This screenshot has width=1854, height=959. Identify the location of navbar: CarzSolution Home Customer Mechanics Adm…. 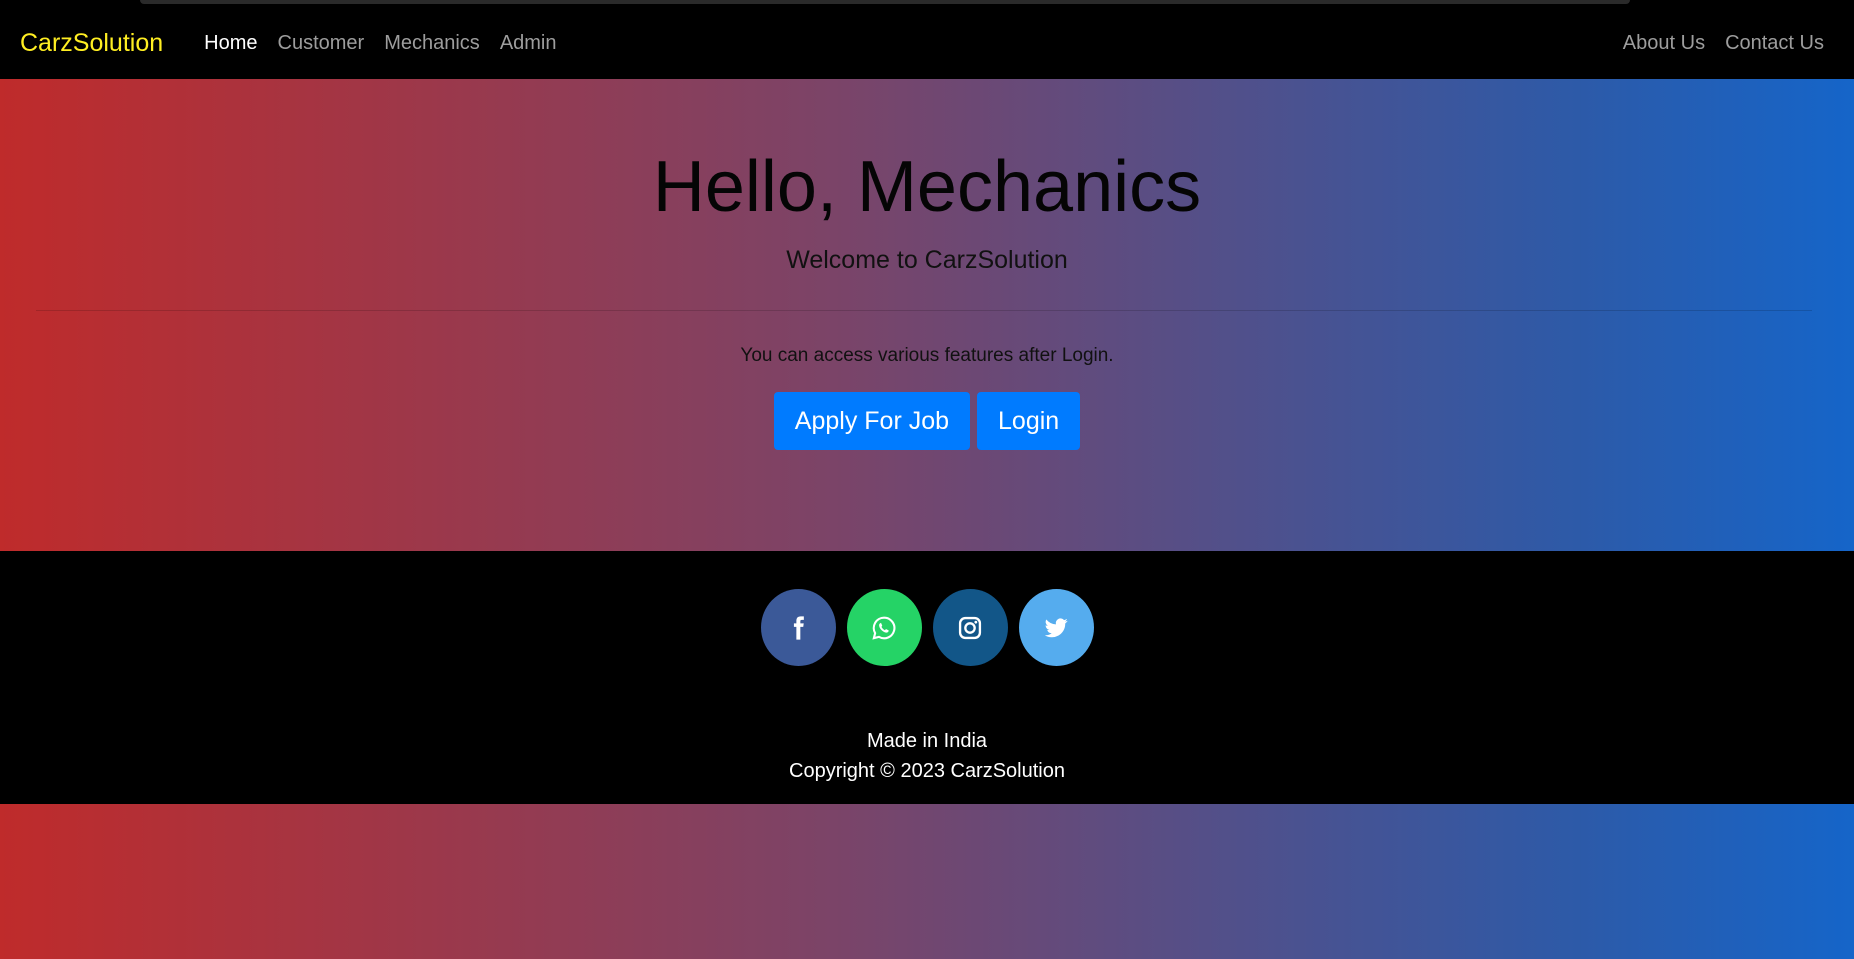
(927, 43).